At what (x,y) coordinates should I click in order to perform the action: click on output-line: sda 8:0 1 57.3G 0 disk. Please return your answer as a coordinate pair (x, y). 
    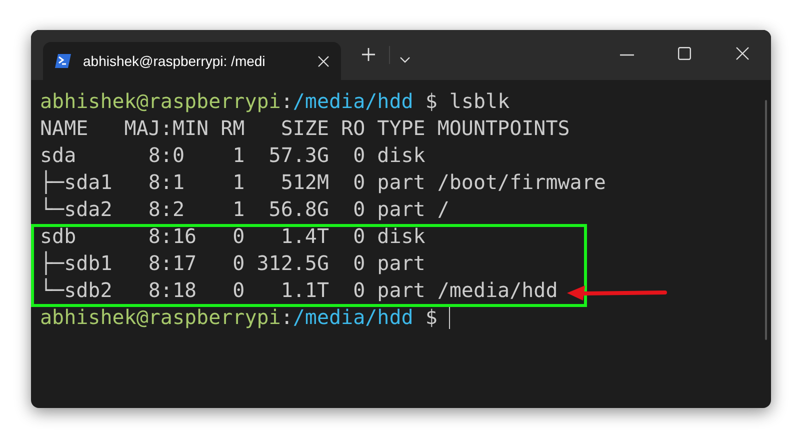
    Looking at the image, I should click on (233, 155).